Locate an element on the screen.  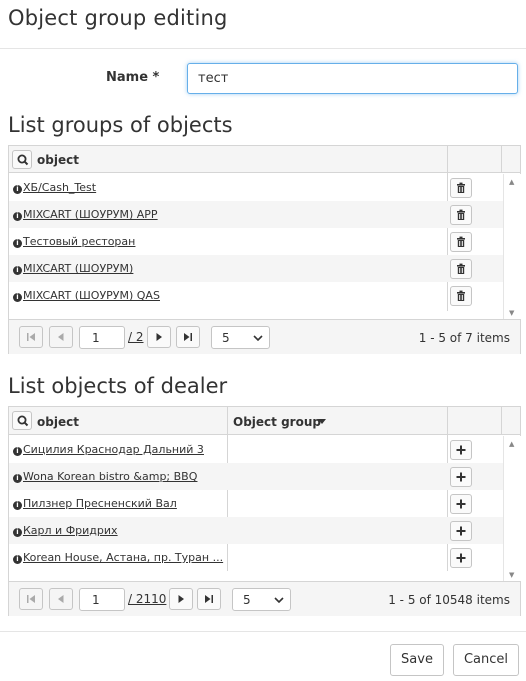
groups-pager: / 2 5 1 - 5 of 7 items is located at coordinates (264, 336).